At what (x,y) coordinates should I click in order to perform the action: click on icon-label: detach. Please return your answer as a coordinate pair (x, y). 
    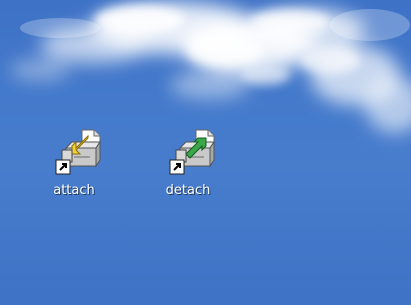
    Looking at the image, I should click on (188, 190).